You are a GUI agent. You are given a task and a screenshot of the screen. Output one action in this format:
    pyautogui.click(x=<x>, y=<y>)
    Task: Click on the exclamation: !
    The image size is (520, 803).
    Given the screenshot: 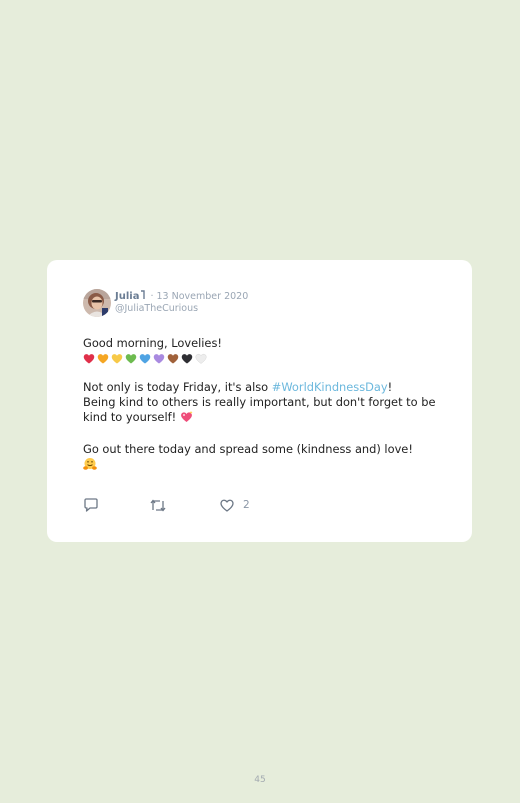 What is the action you would take?
    pyautogui.click(x=390, y=387)
    